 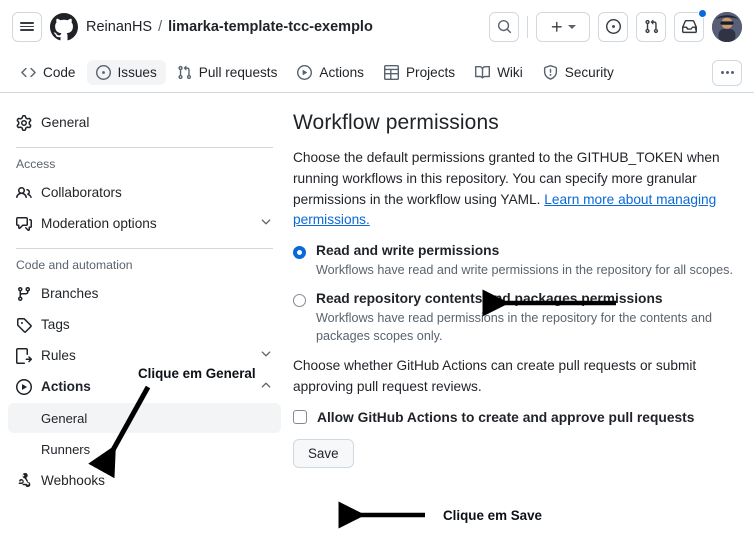 I want to click on sidebar-item-webhooks: Webhooks, so click(x=144, y=480).